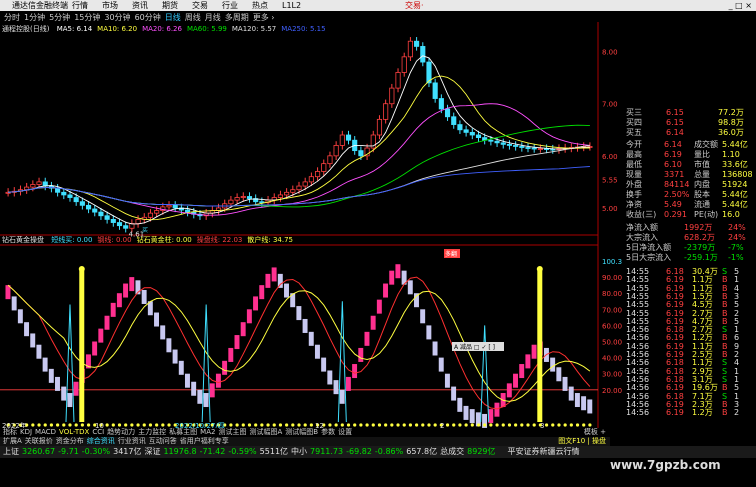 This screenshot has width=756, height=487. I want to click on indicator-tab: 主力监控, so click(152, 432).